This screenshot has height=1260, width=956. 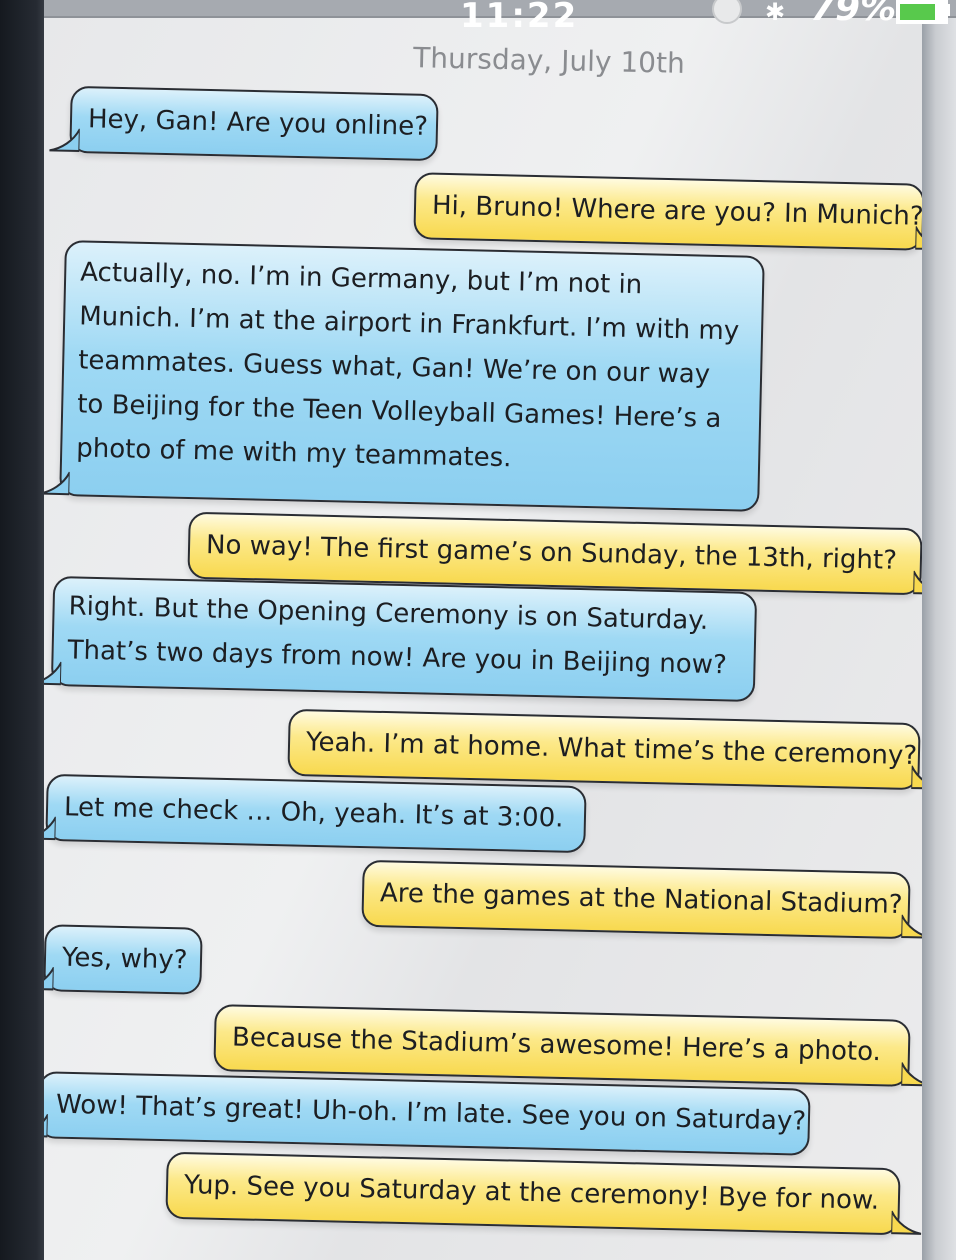 I want to click on battery-icon, so click(x=922, y=12).